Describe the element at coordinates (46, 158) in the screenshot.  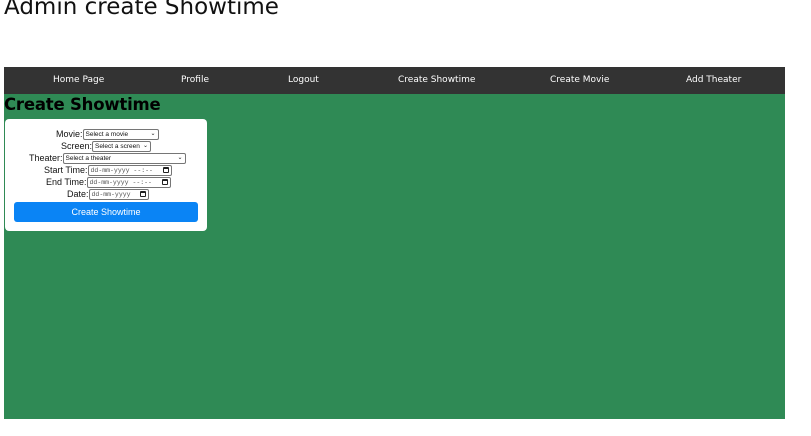
I see `theater-label: Theater:` at that location.